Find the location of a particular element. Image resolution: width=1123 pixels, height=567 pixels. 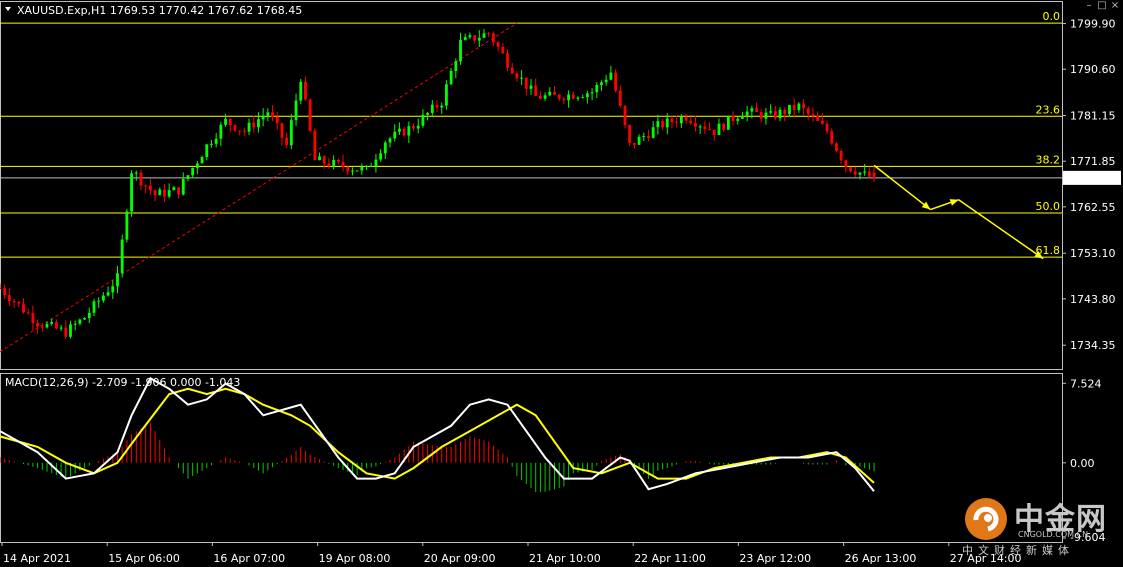

dropdown-triangle-icon is located at coordinates (8, 9).